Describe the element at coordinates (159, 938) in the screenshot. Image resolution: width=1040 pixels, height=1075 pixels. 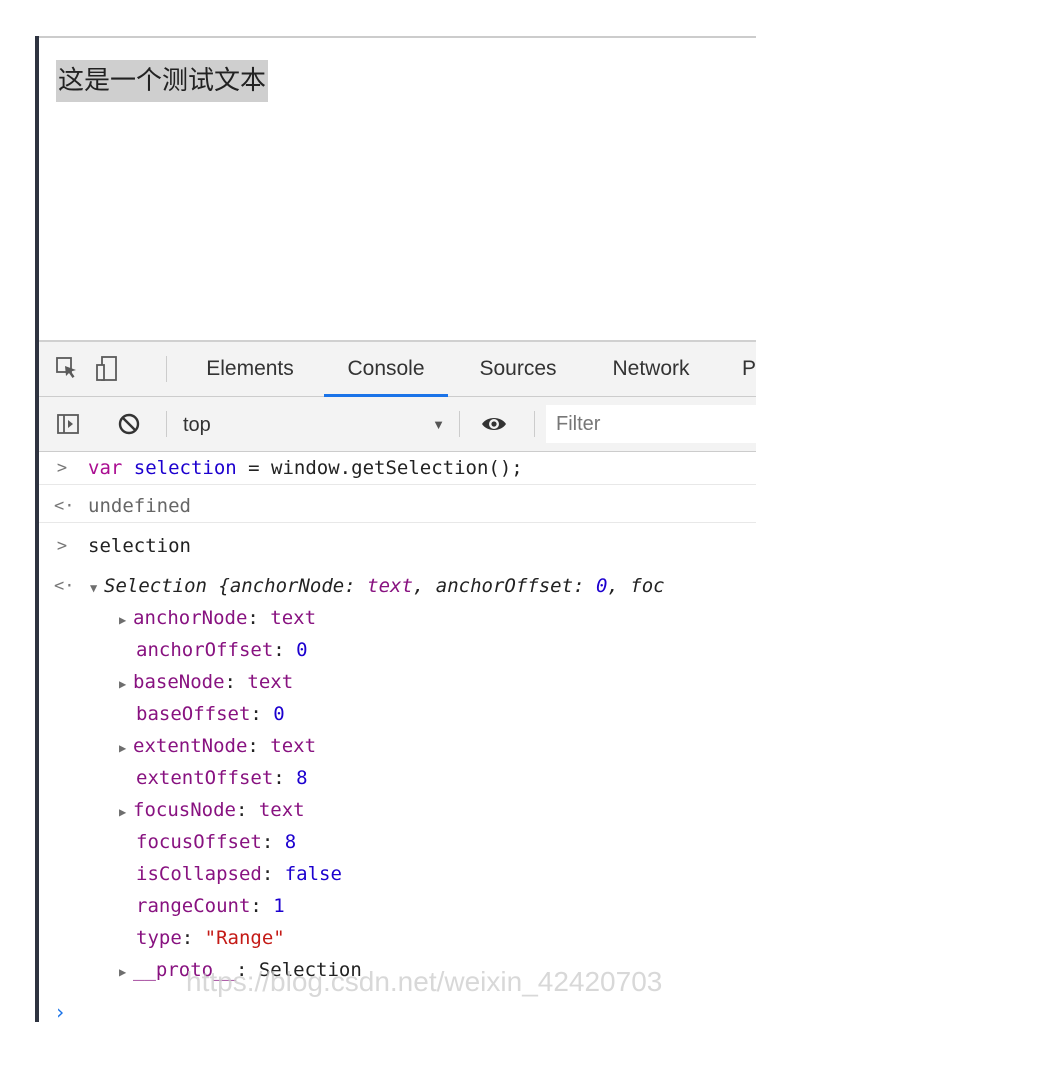
I see `property-key: type` at that location.